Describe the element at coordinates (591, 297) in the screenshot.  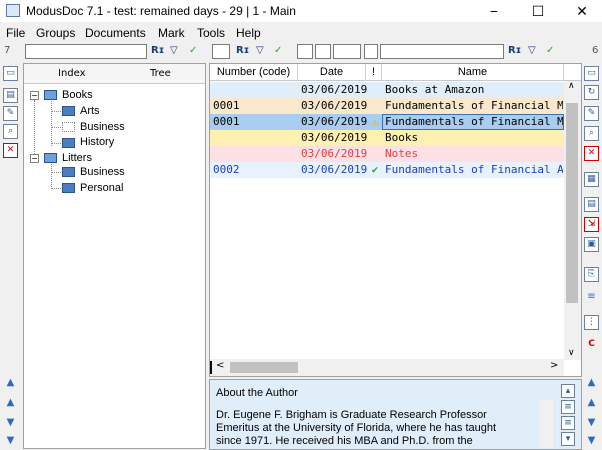
I see `list-view-icon: ≡` at that location.